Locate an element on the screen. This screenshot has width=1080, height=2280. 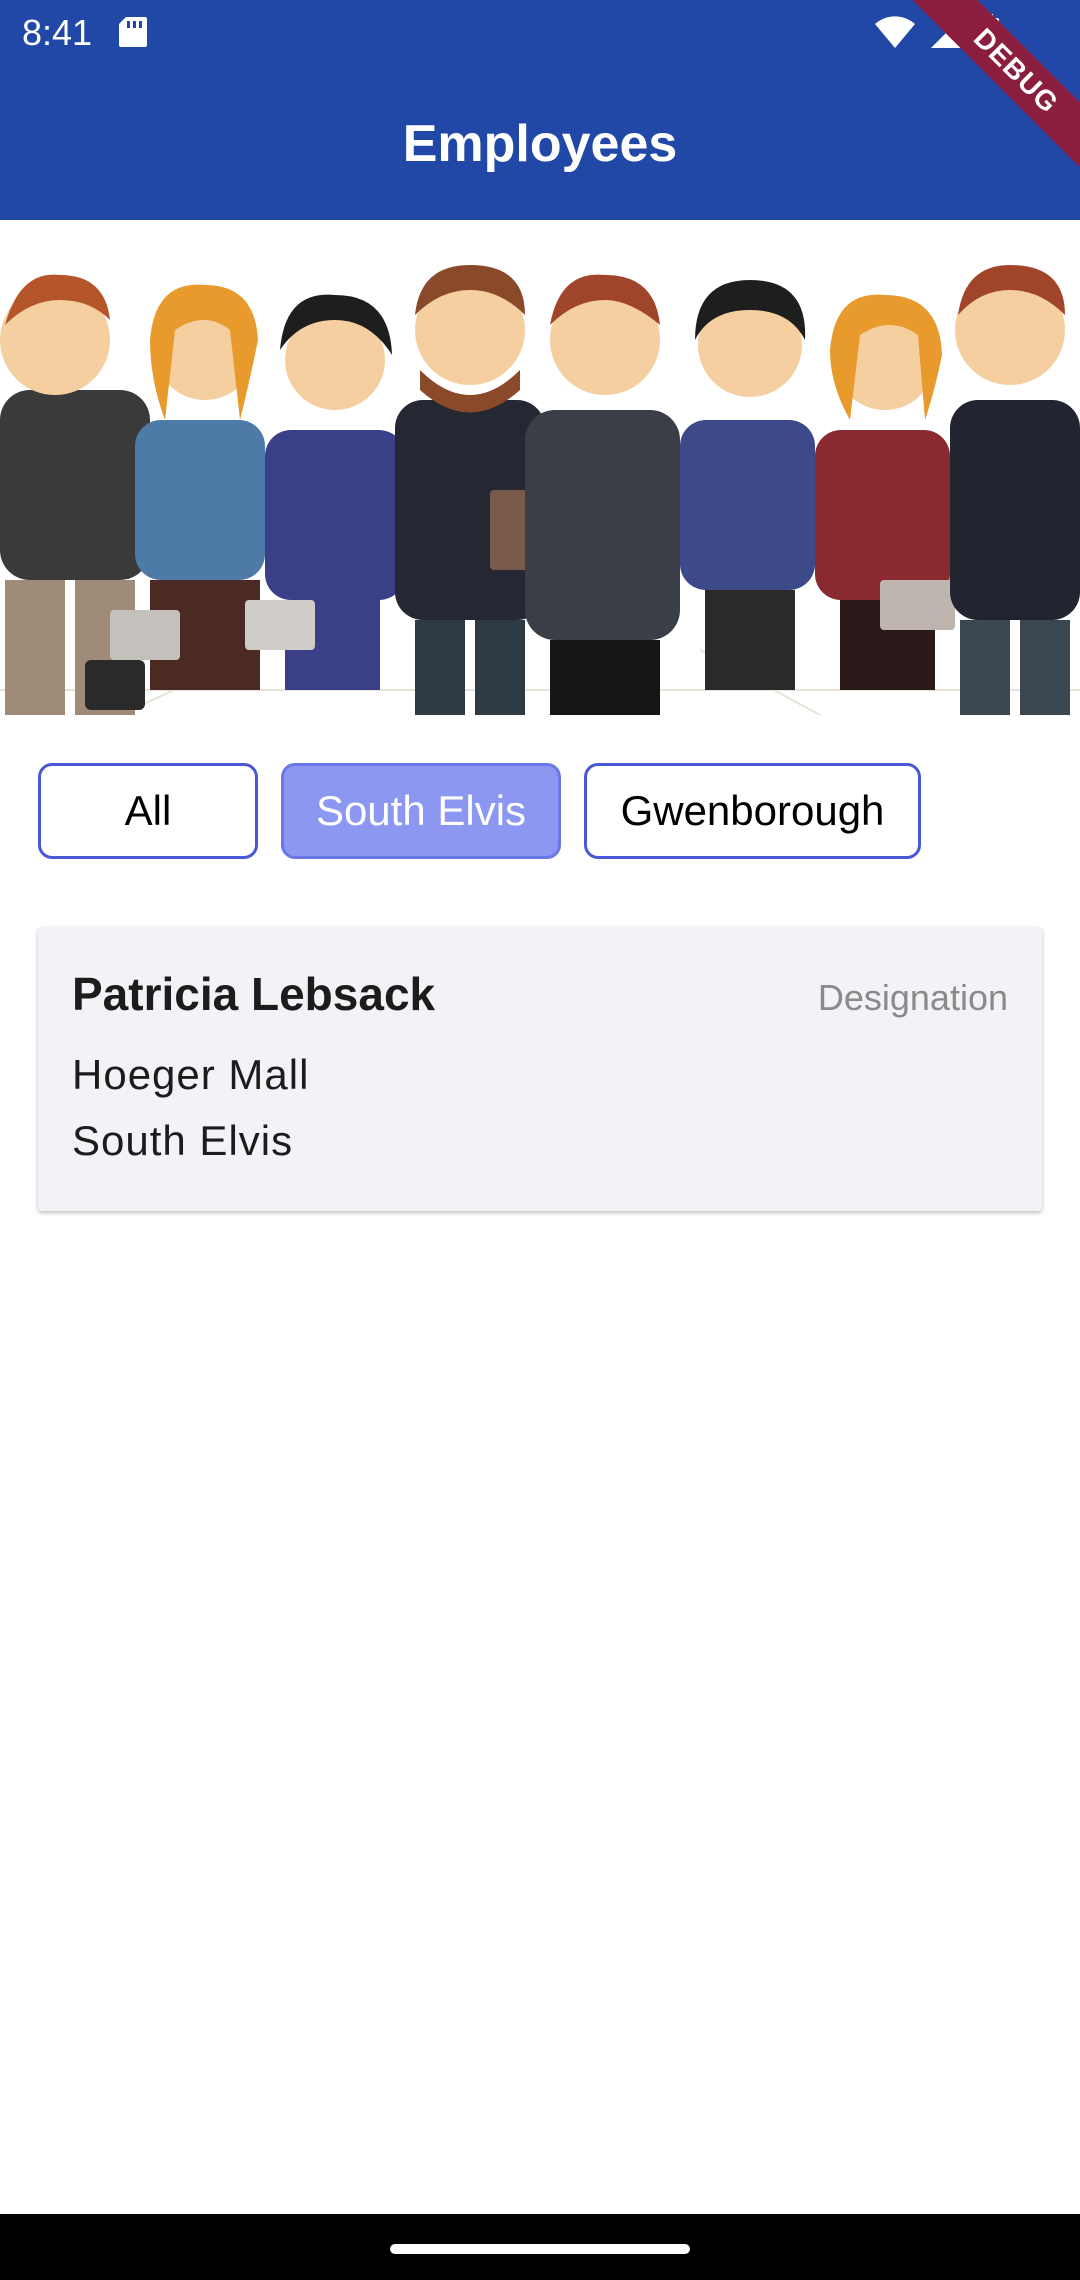
location-filter-chips: All South Elvis Gwenborough is located at coordinates (479, 811).